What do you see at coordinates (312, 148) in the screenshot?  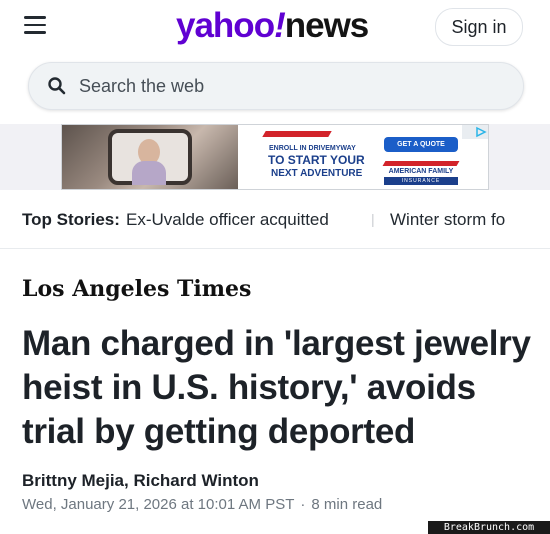 I see `ad-line1: ENROLL IN DRIVEMYWAY` at bounding box center [312, 148].